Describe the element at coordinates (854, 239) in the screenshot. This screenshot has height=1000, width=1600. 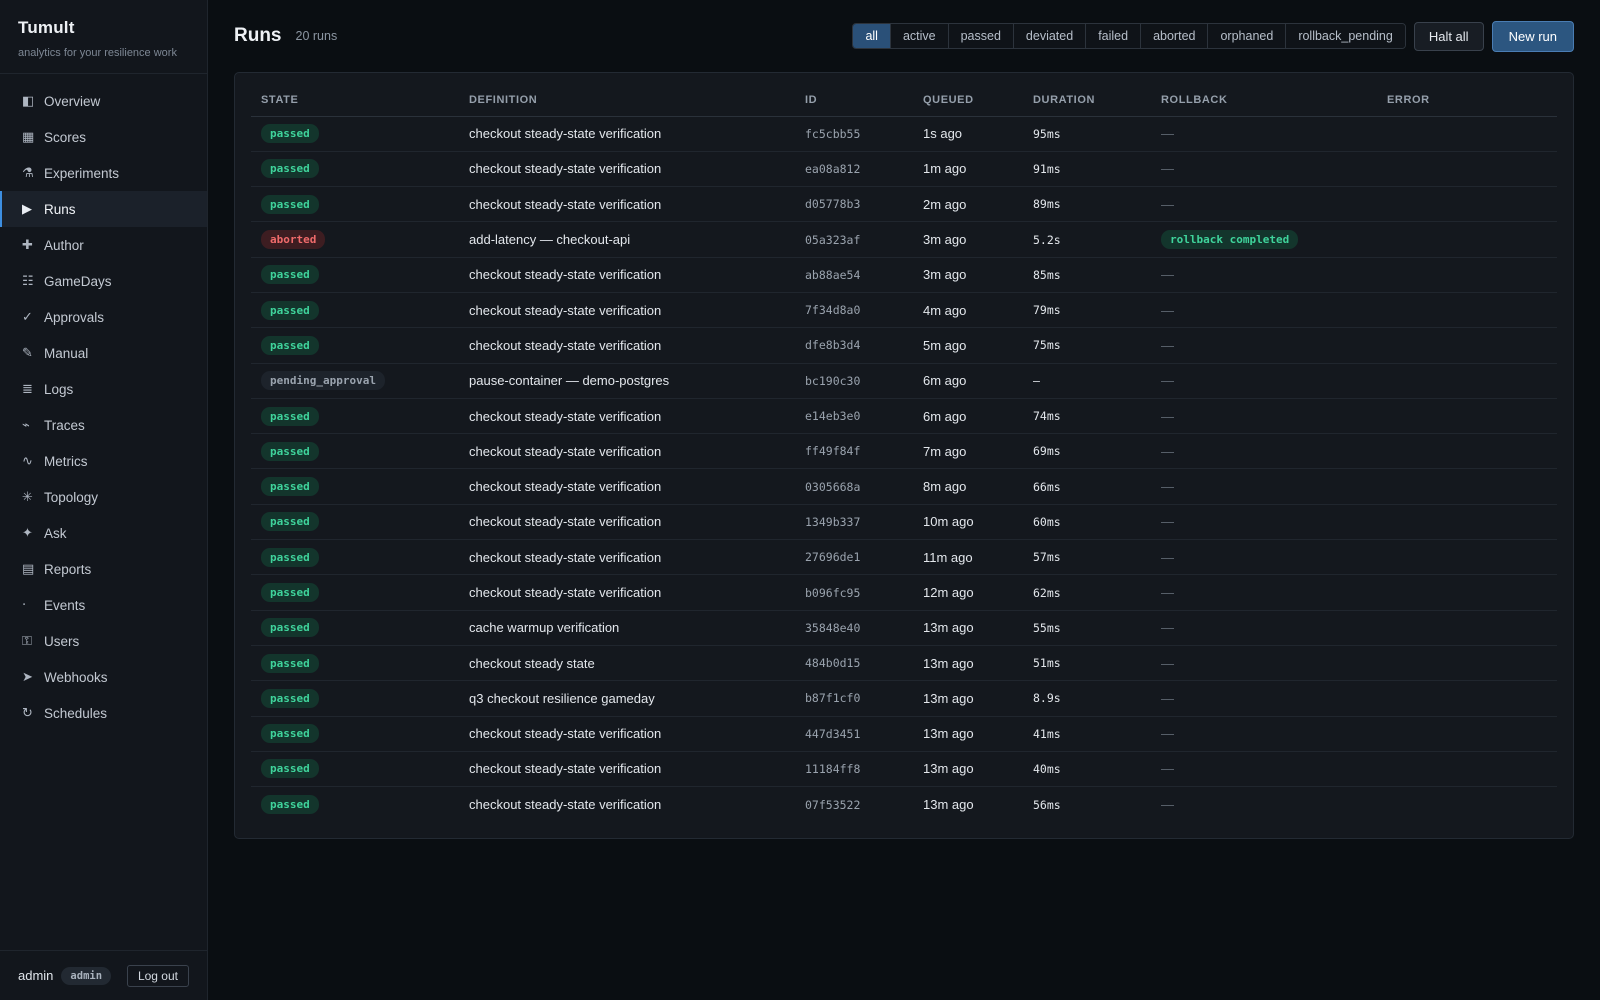
I see `run-id-cell: 05a323af` at that location.